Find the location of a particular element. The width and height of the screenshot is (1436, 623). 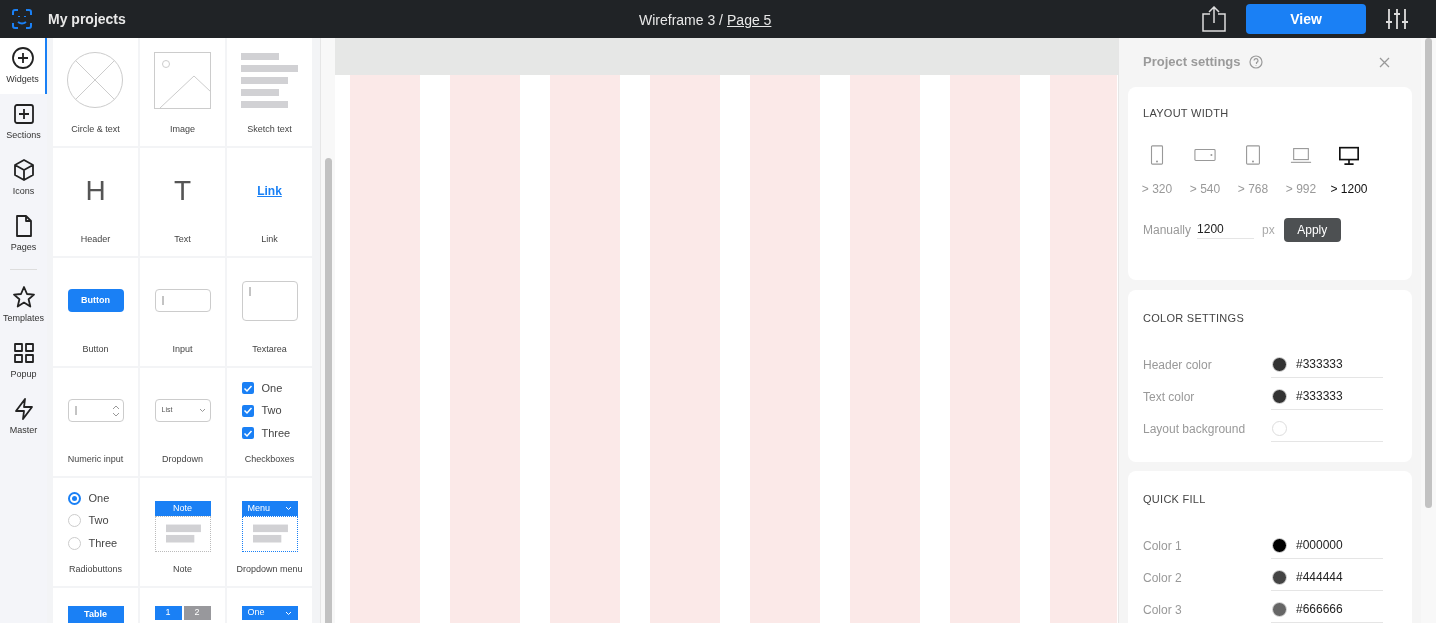

color-label: Color 3 is located at coordinates (1163, 610).